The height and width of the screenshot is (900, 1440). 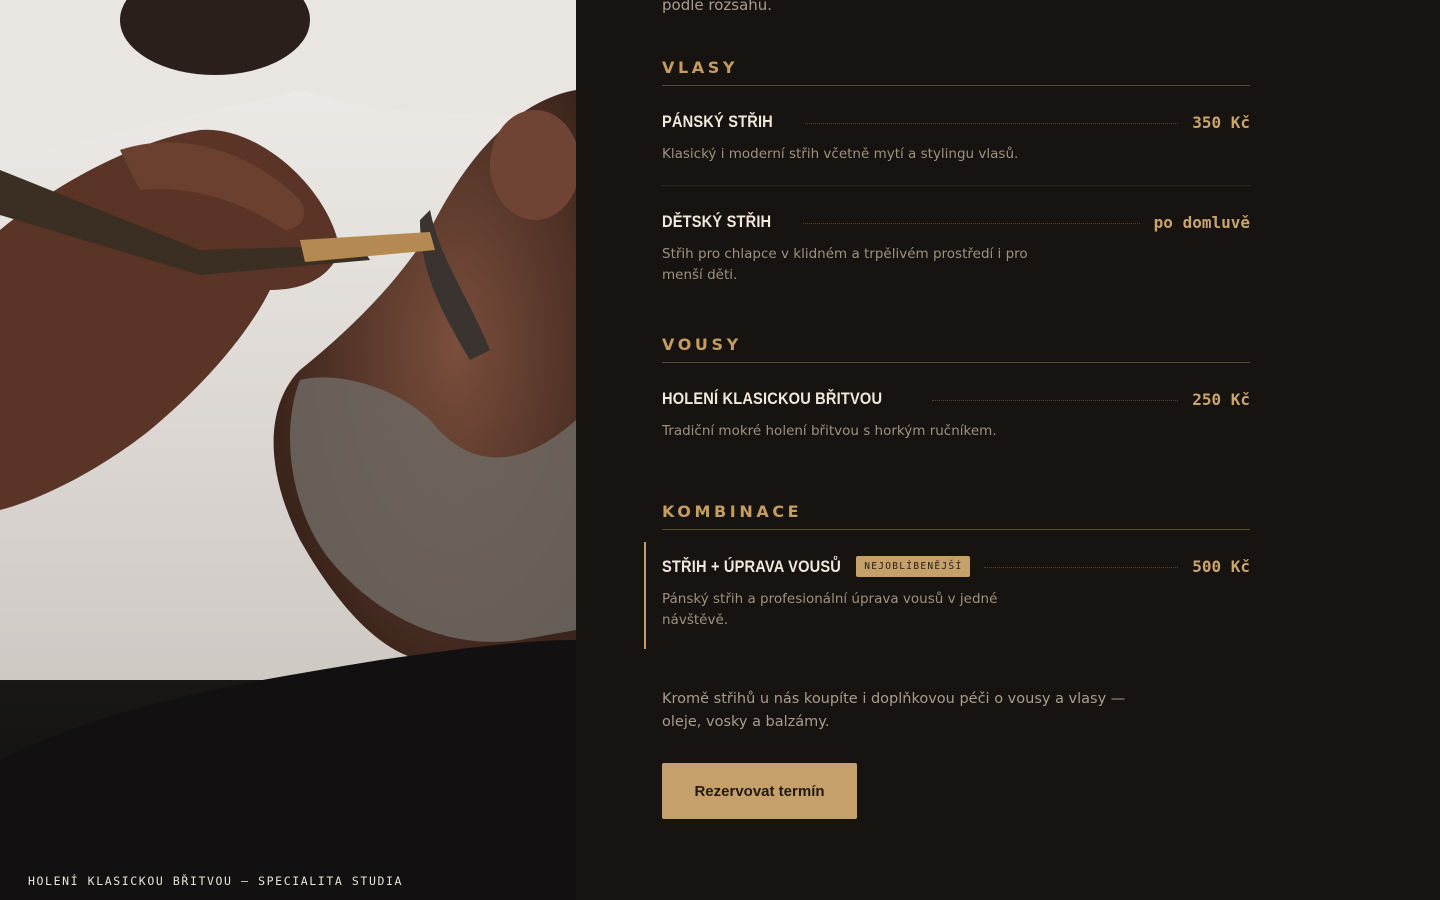 I want to click on popular-badge: NEJOBLÍBENĚJŠÍ, so click(x=913, y=566).